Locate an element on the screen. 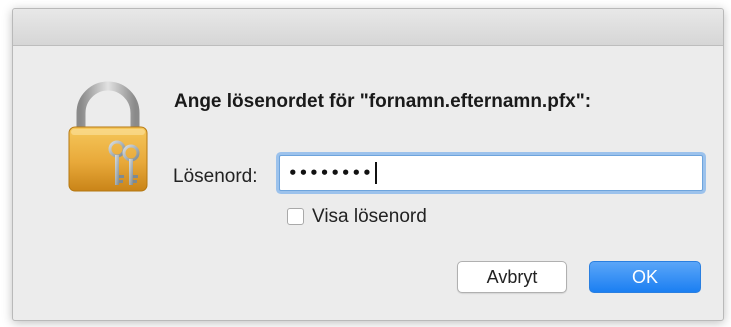 This screenshot has height=327, width=731. show-password-checkbox is located at coordinates (295, 216).